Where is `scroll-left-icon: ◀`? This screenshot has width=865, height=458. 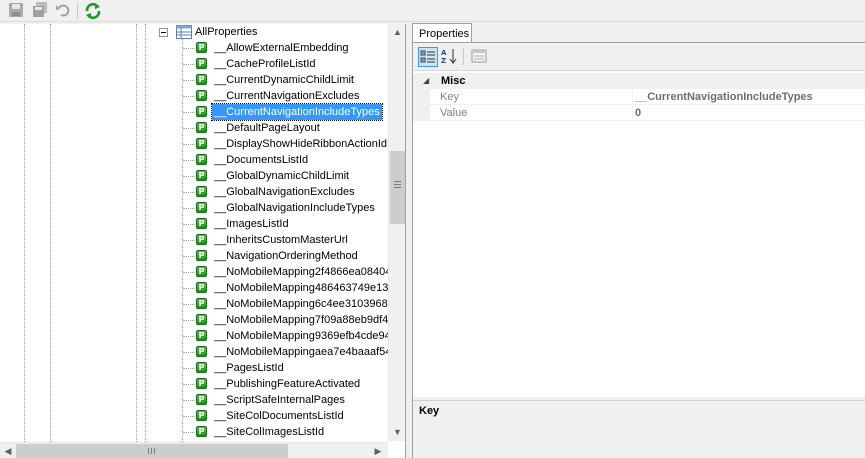
scroll-left-icon: ◀ is located at coordinates (8, 450).